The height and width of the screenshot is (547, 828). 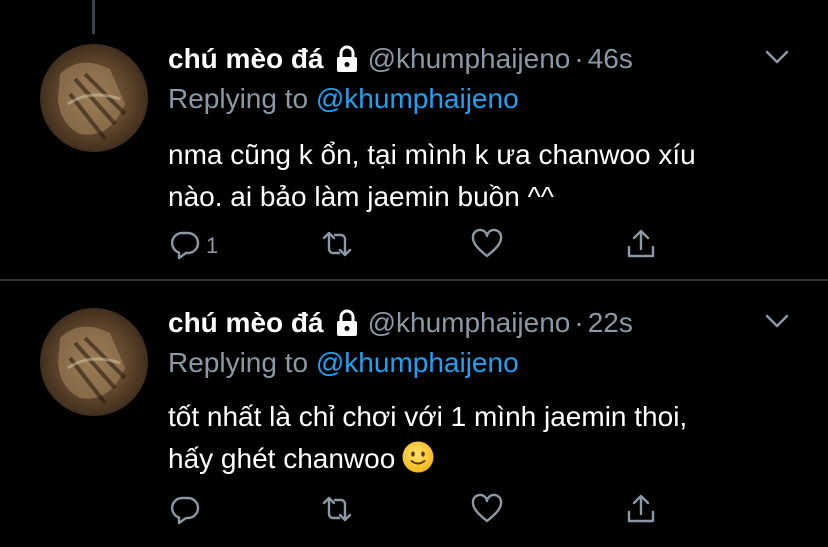 I want to click on tweet-header: chú mèo đá @khumphaijeno · 46s, so click(x=400, y=59).